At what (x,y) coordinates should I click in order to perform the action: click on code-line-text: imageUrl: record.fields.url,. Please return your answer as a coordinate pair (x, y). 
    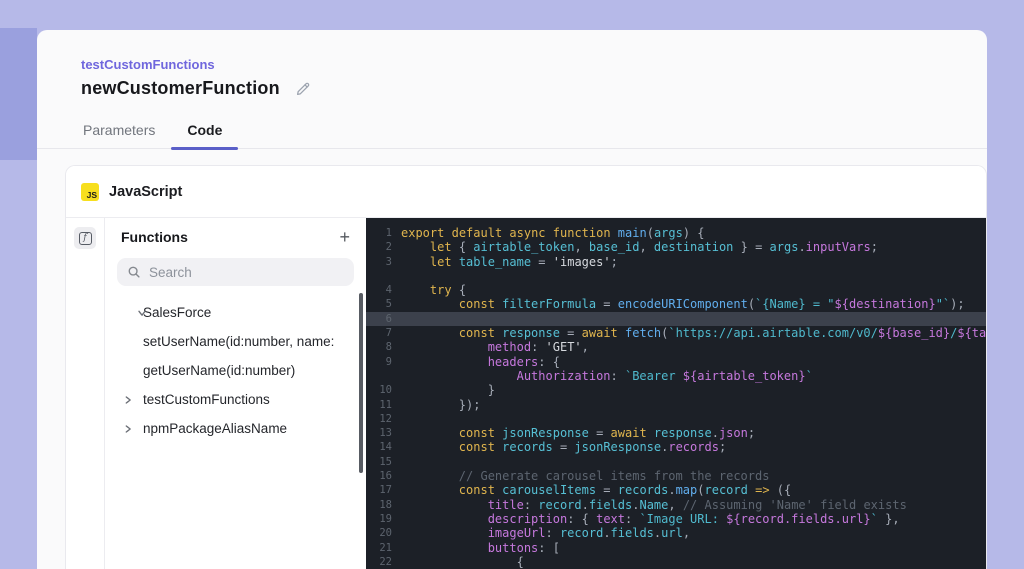
    Looking at the image, I should click on (589, 533).